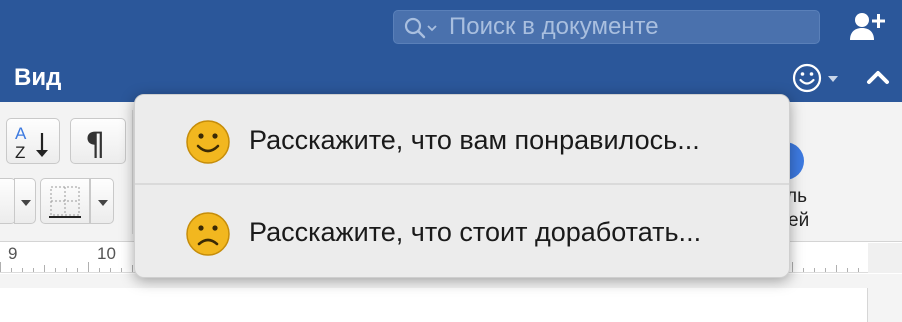 The height and width of the screenshot is (322, 902). I want to click on smiley-sad-icon, so click(208, 234).